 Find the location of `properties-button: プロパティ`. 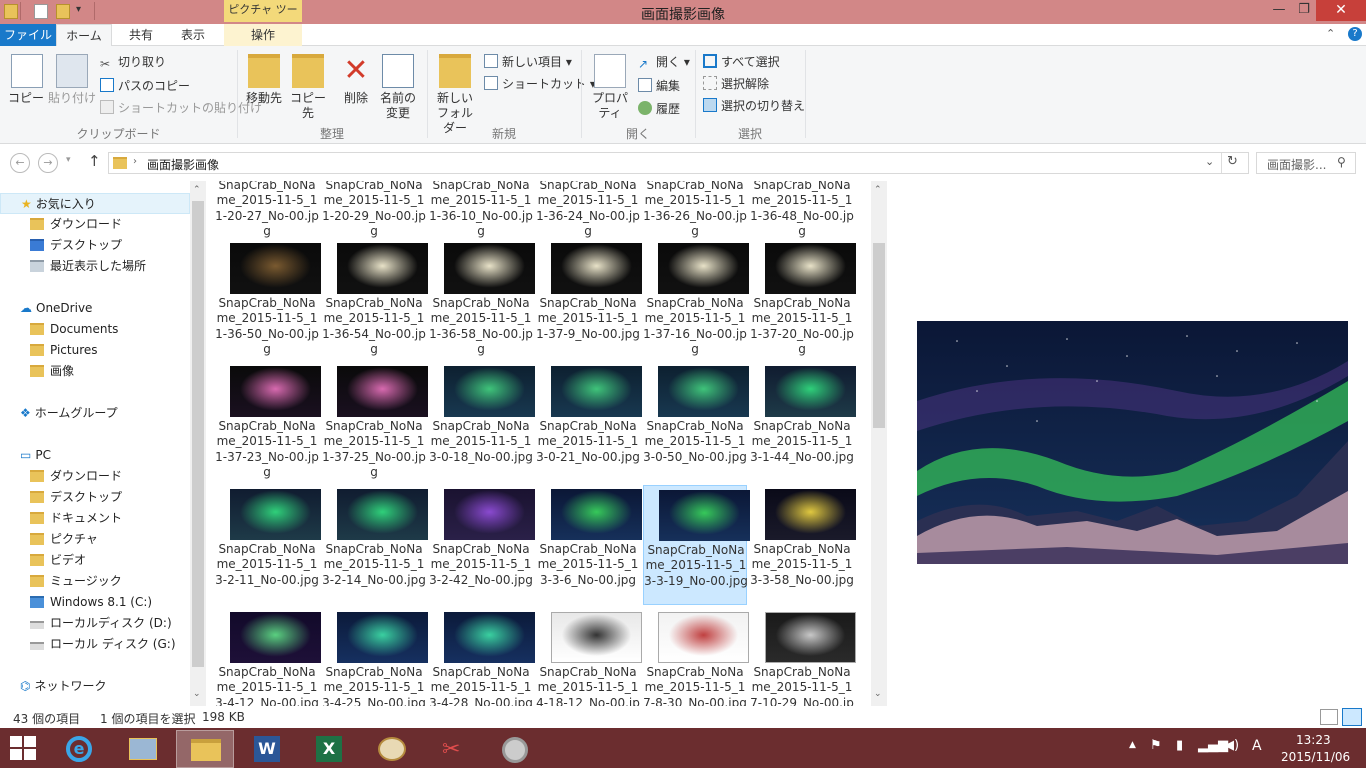

properties-button: プロパティ is located at coordinates (610, 87).